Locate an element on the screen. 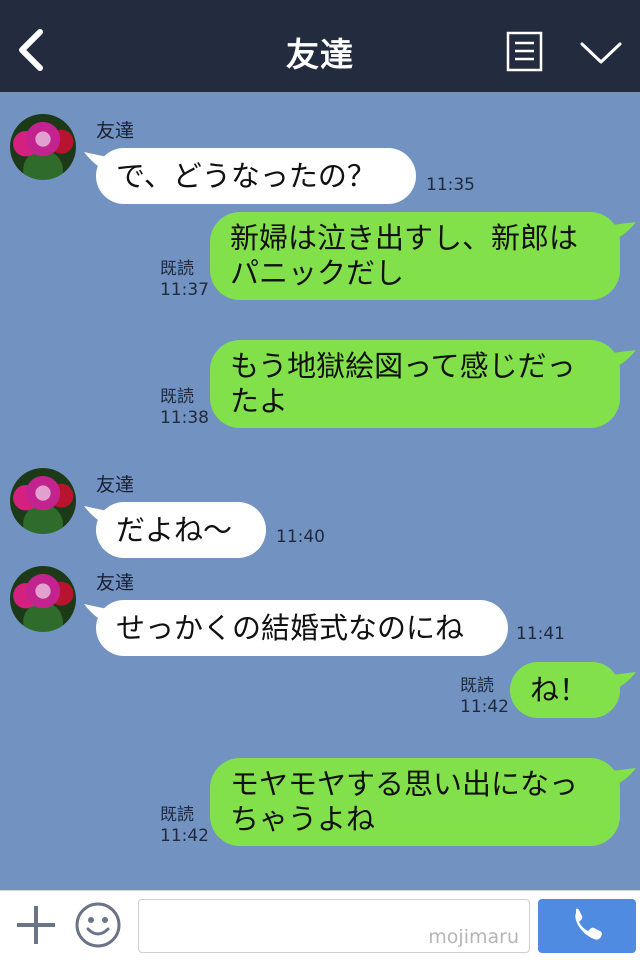 Image resolution: width=640 pixels, height=960 pixels. chat-title: 友達 is located at coordinates (320, 54).